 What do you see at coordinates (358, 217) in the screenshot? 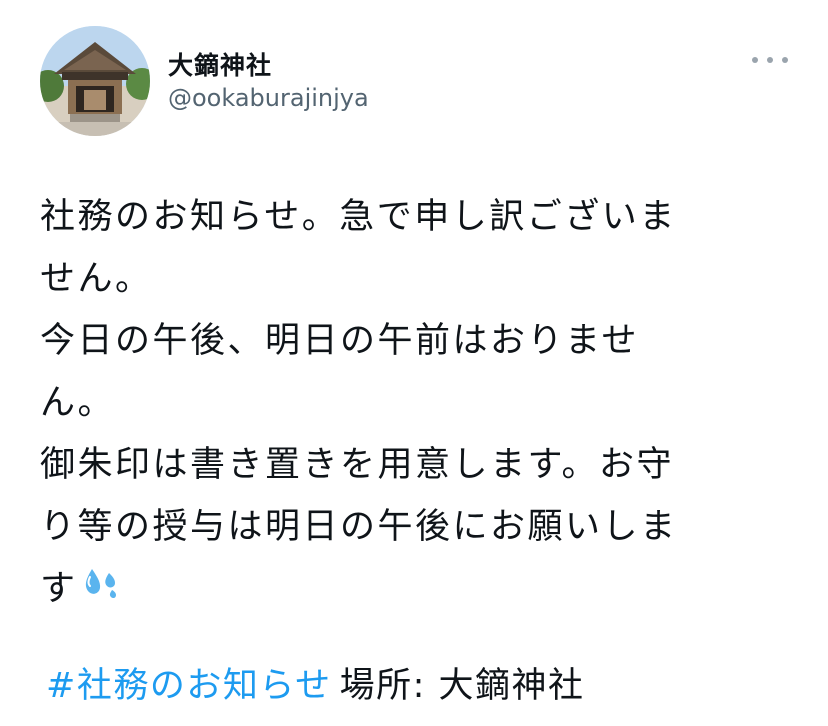
I see `tweet-line: 社務のお知らせ。急で申し訳ございま` at bounding box center [358, 217].